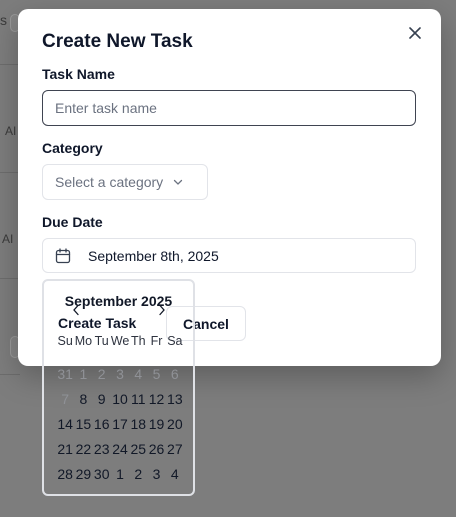 The width and height of the screenshot is (456, 517). I want to click on calendar-day: 28, so click(65, 474).